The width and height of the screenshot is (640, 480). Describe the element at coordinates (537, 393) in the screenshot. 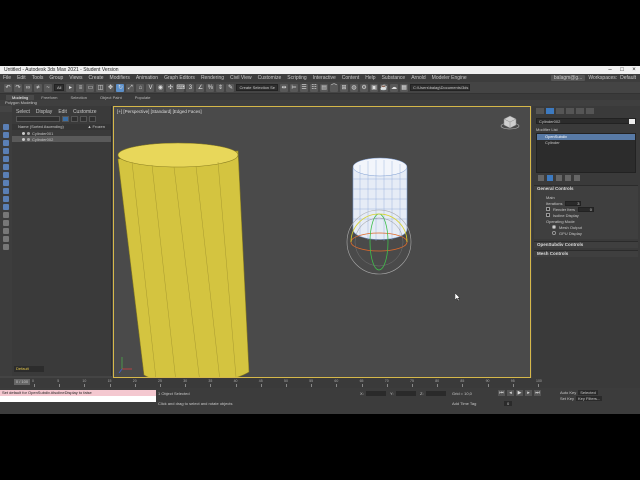

I see `go-to-end-icon: ⏭` at that location.